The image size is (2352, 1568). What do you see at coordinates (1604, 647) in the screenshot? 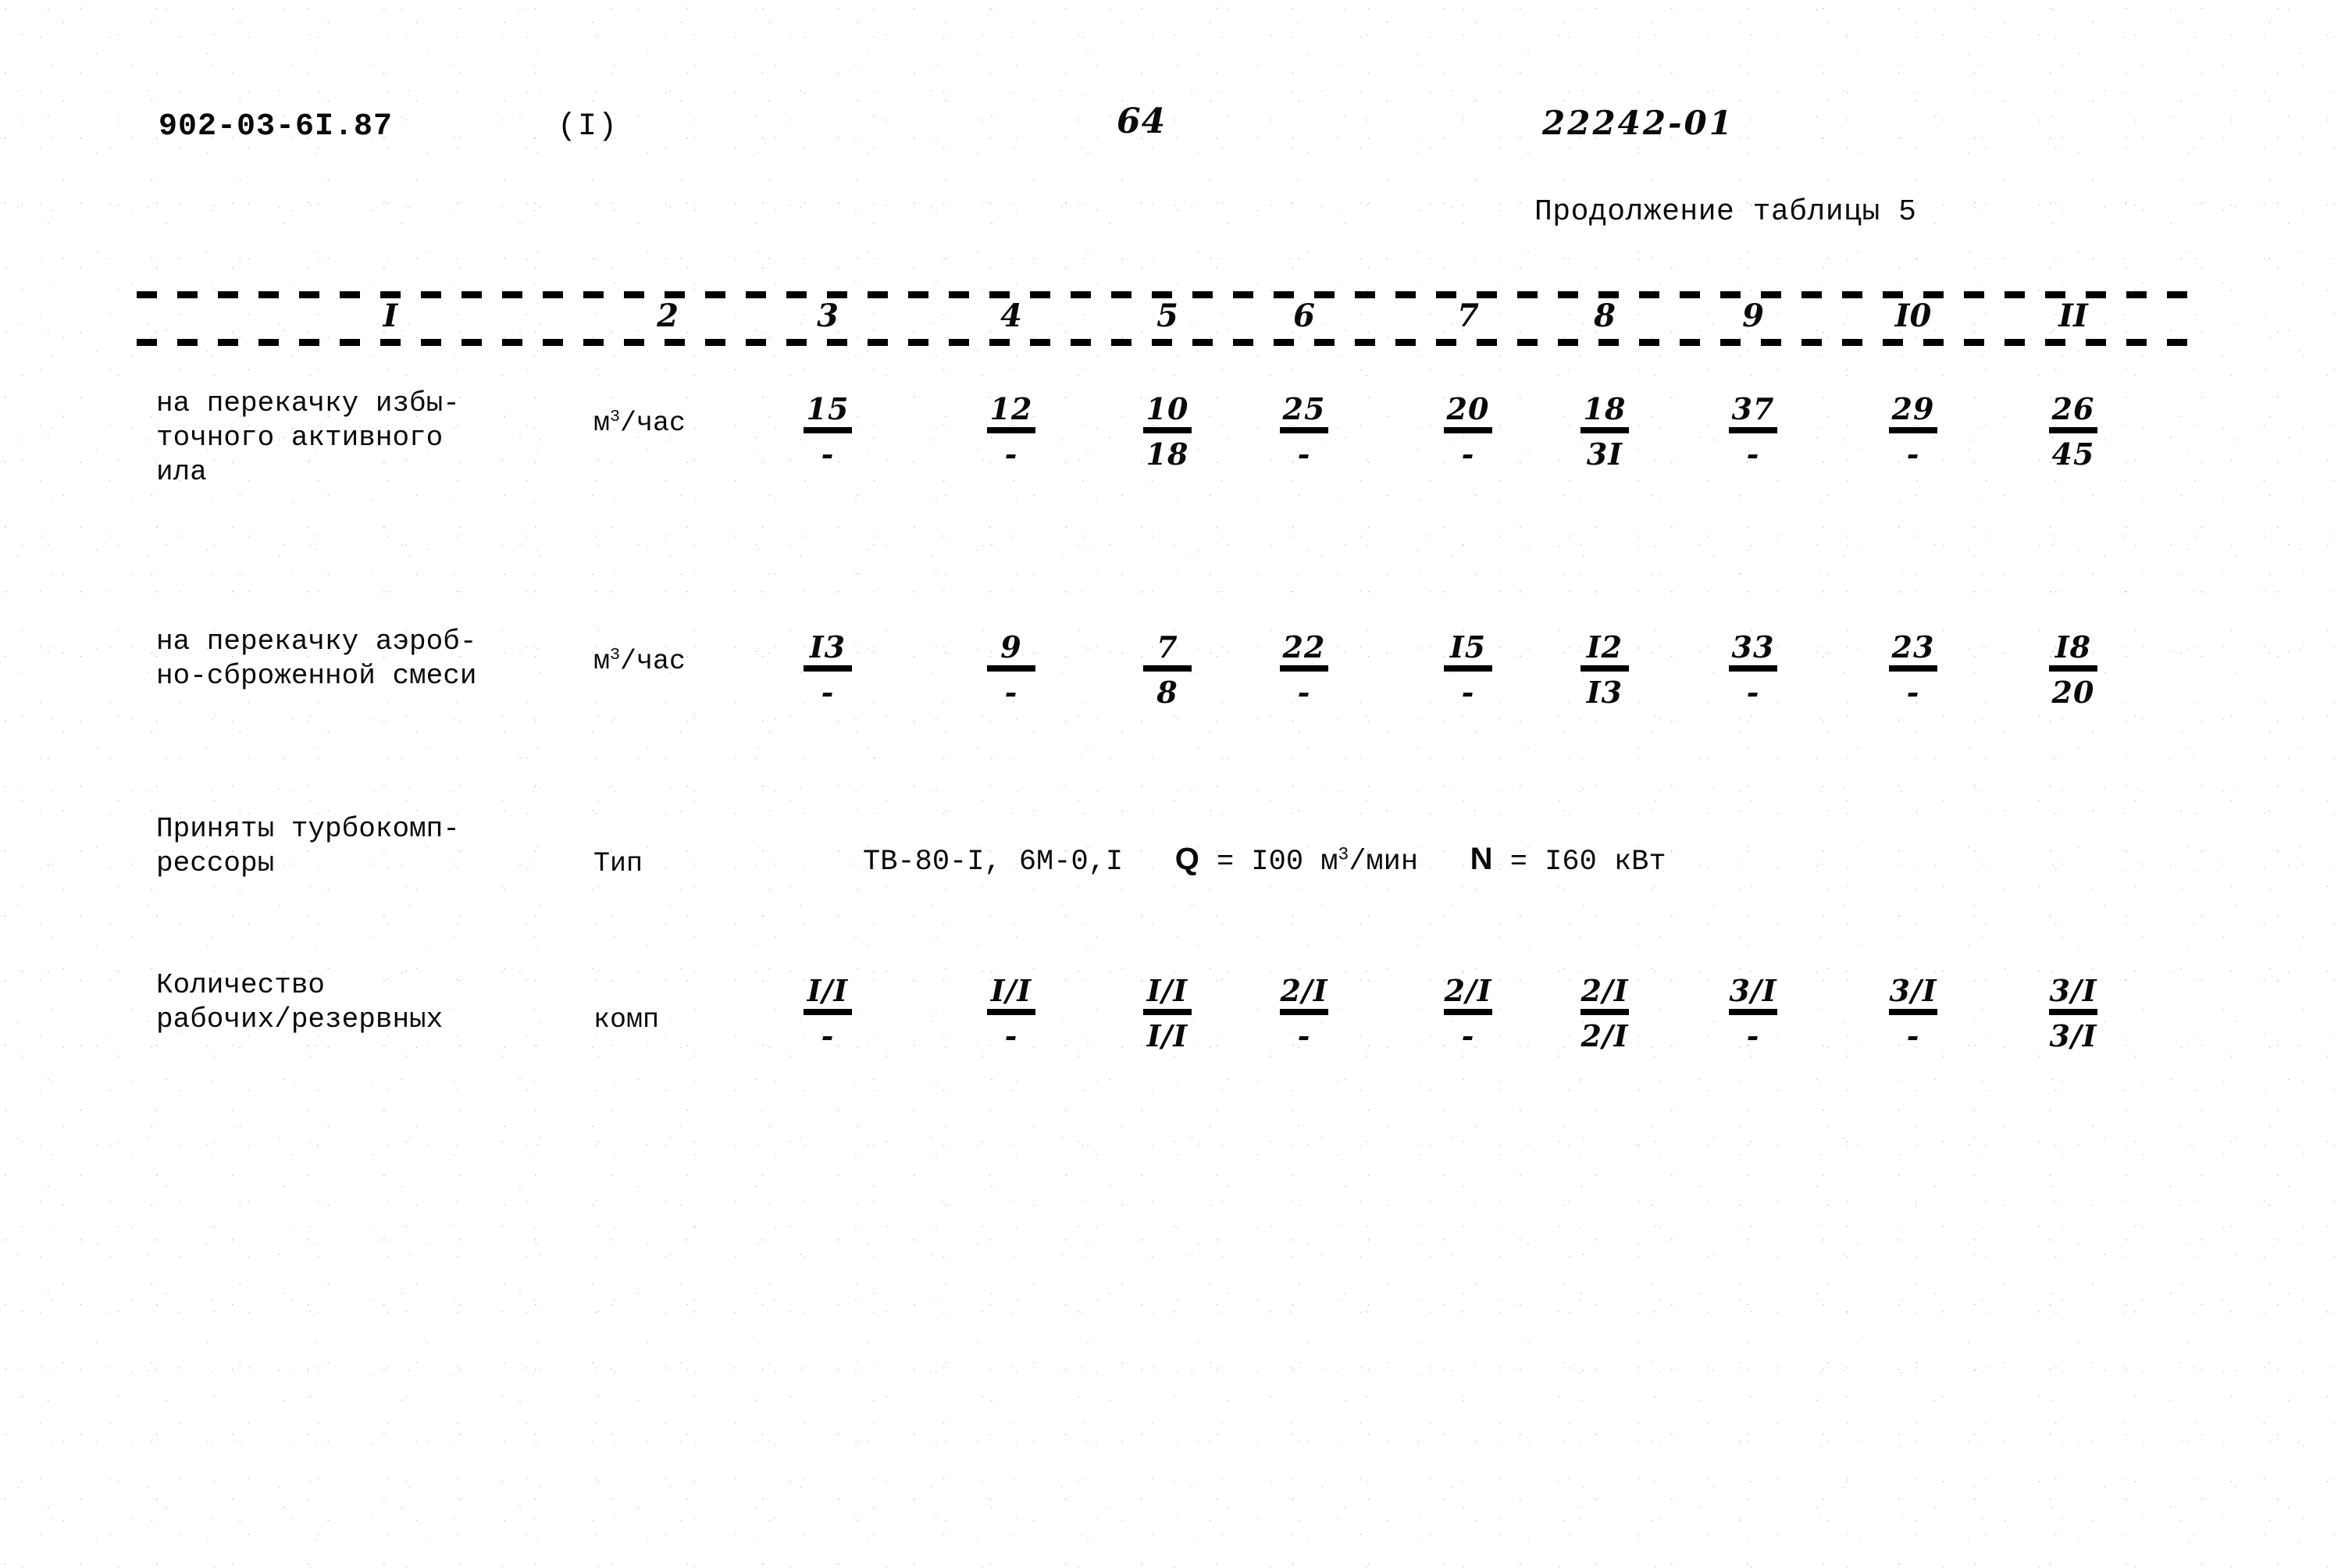
I see `cell-numerator: I2` at bounding box center [1604, 647].